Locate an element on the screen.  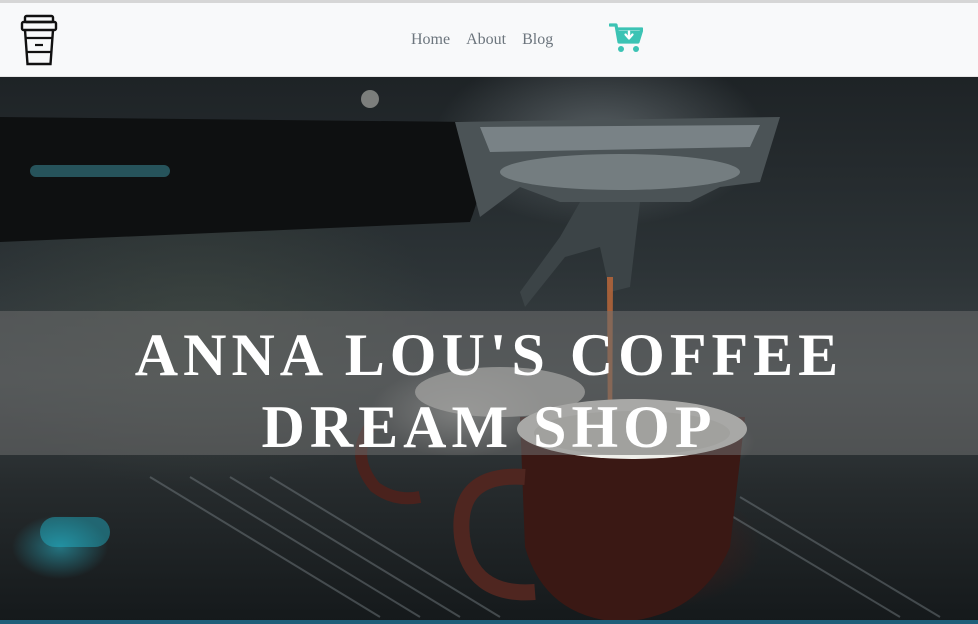
bottom-border is located at coordinates (489, 622).